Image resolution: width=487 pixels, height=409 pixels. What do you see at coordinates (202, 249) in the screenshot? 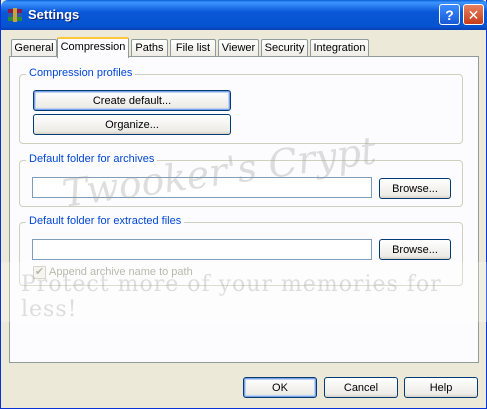
I see `extract-folder-input` at bounding box center [202, 249].